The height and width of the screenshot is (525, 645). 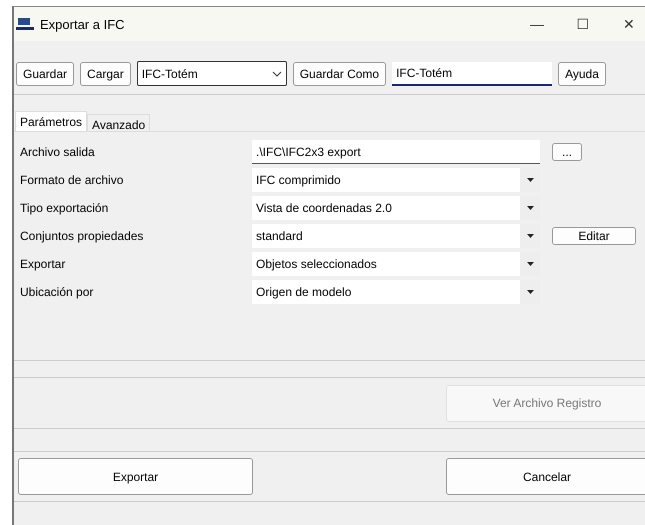 What do you see at coordinates (105, 74) in the screenshot?
I see `load-button: Cargar` at bounding box center [105, 74].